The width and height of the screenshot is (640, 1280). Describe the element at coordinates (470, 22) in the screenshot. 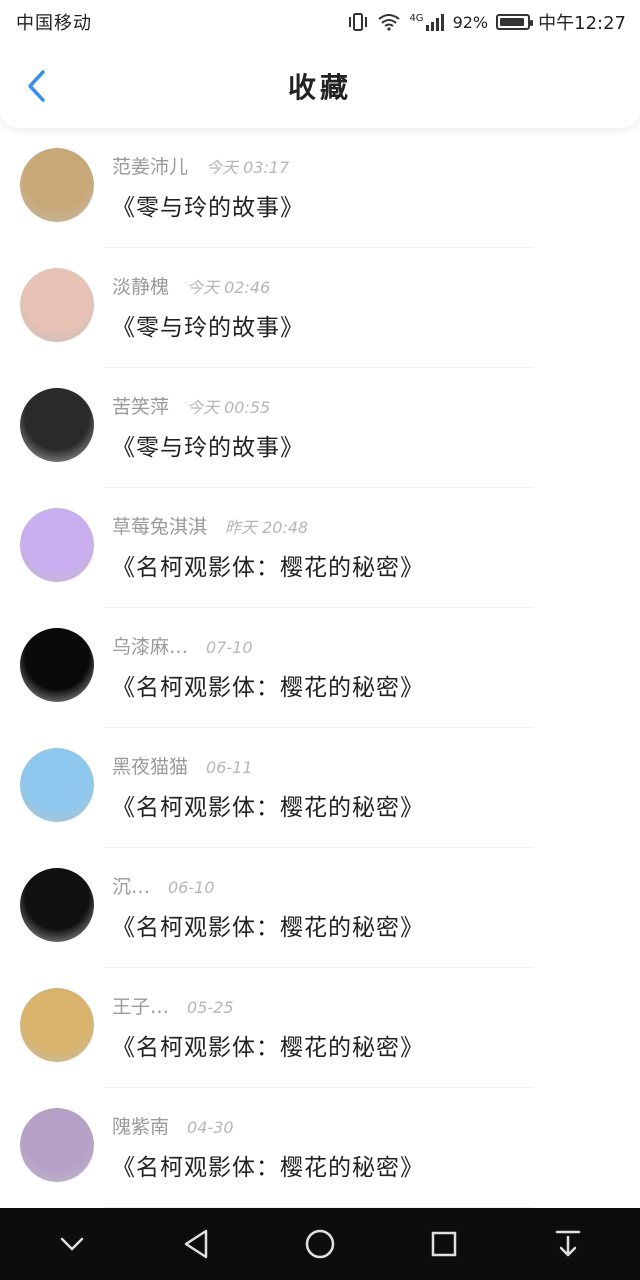

I see `battery-percent: 92%` at that location.